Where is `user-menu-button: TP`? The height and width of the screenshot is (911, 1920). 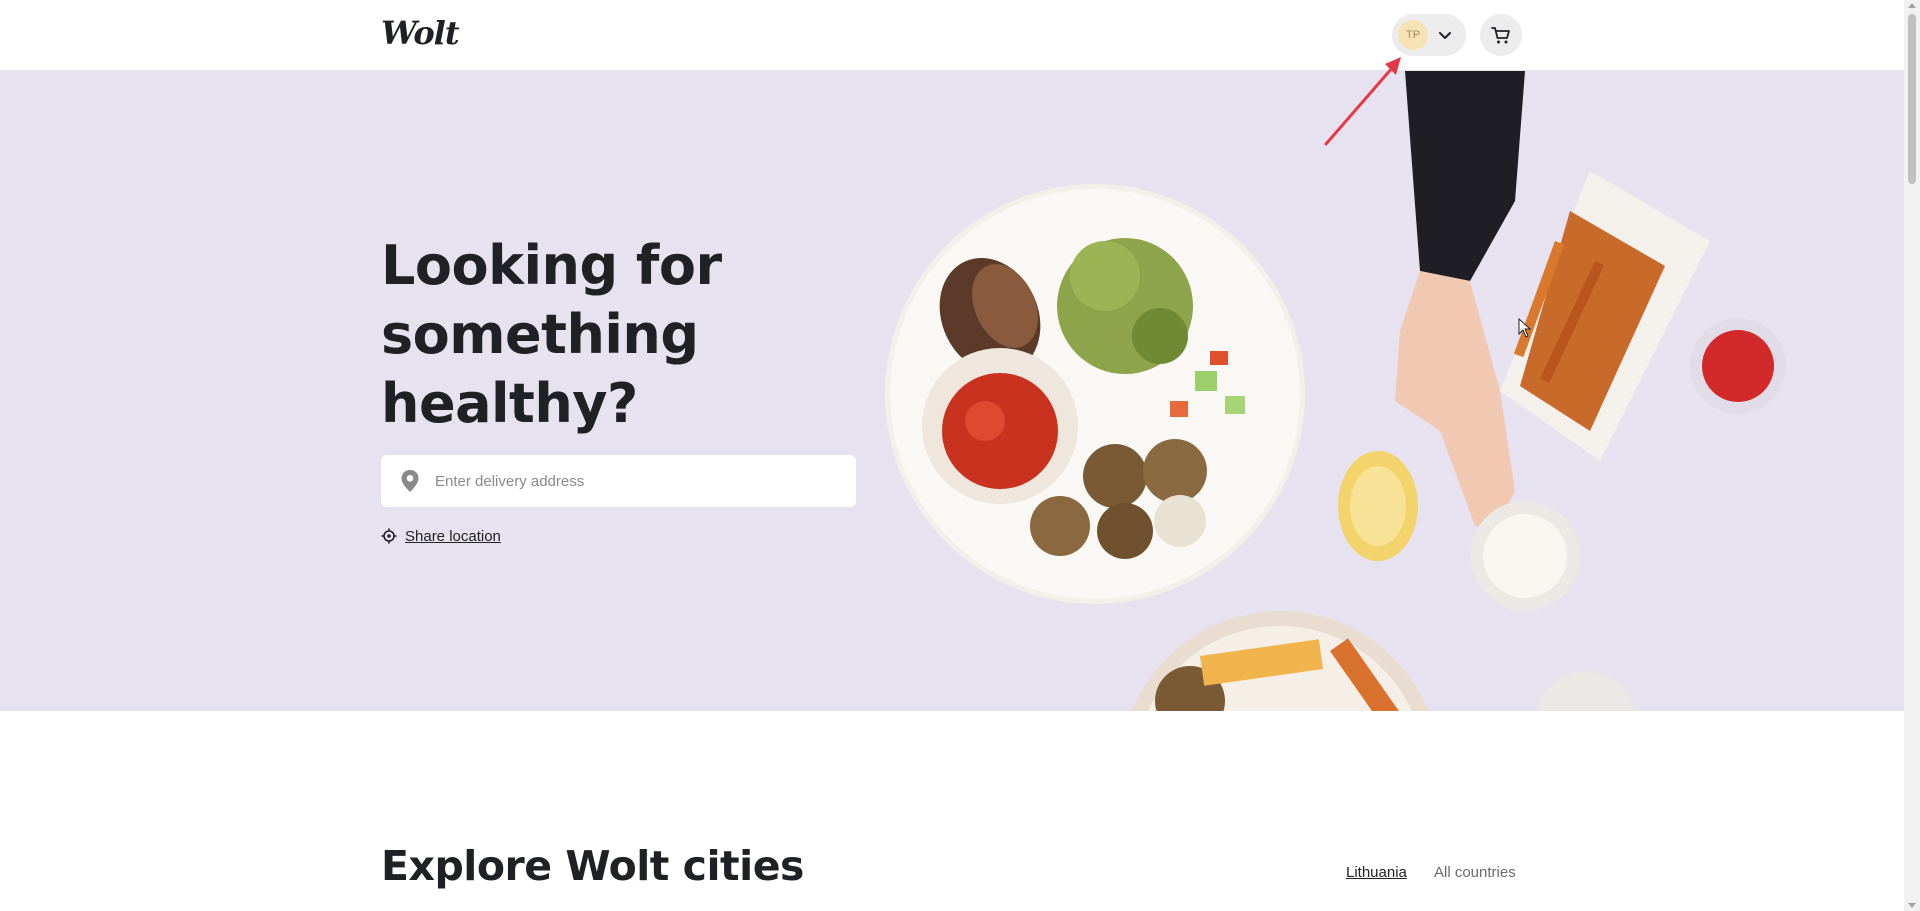
user-menu-button: TP is located at coordinates (1429, 35).